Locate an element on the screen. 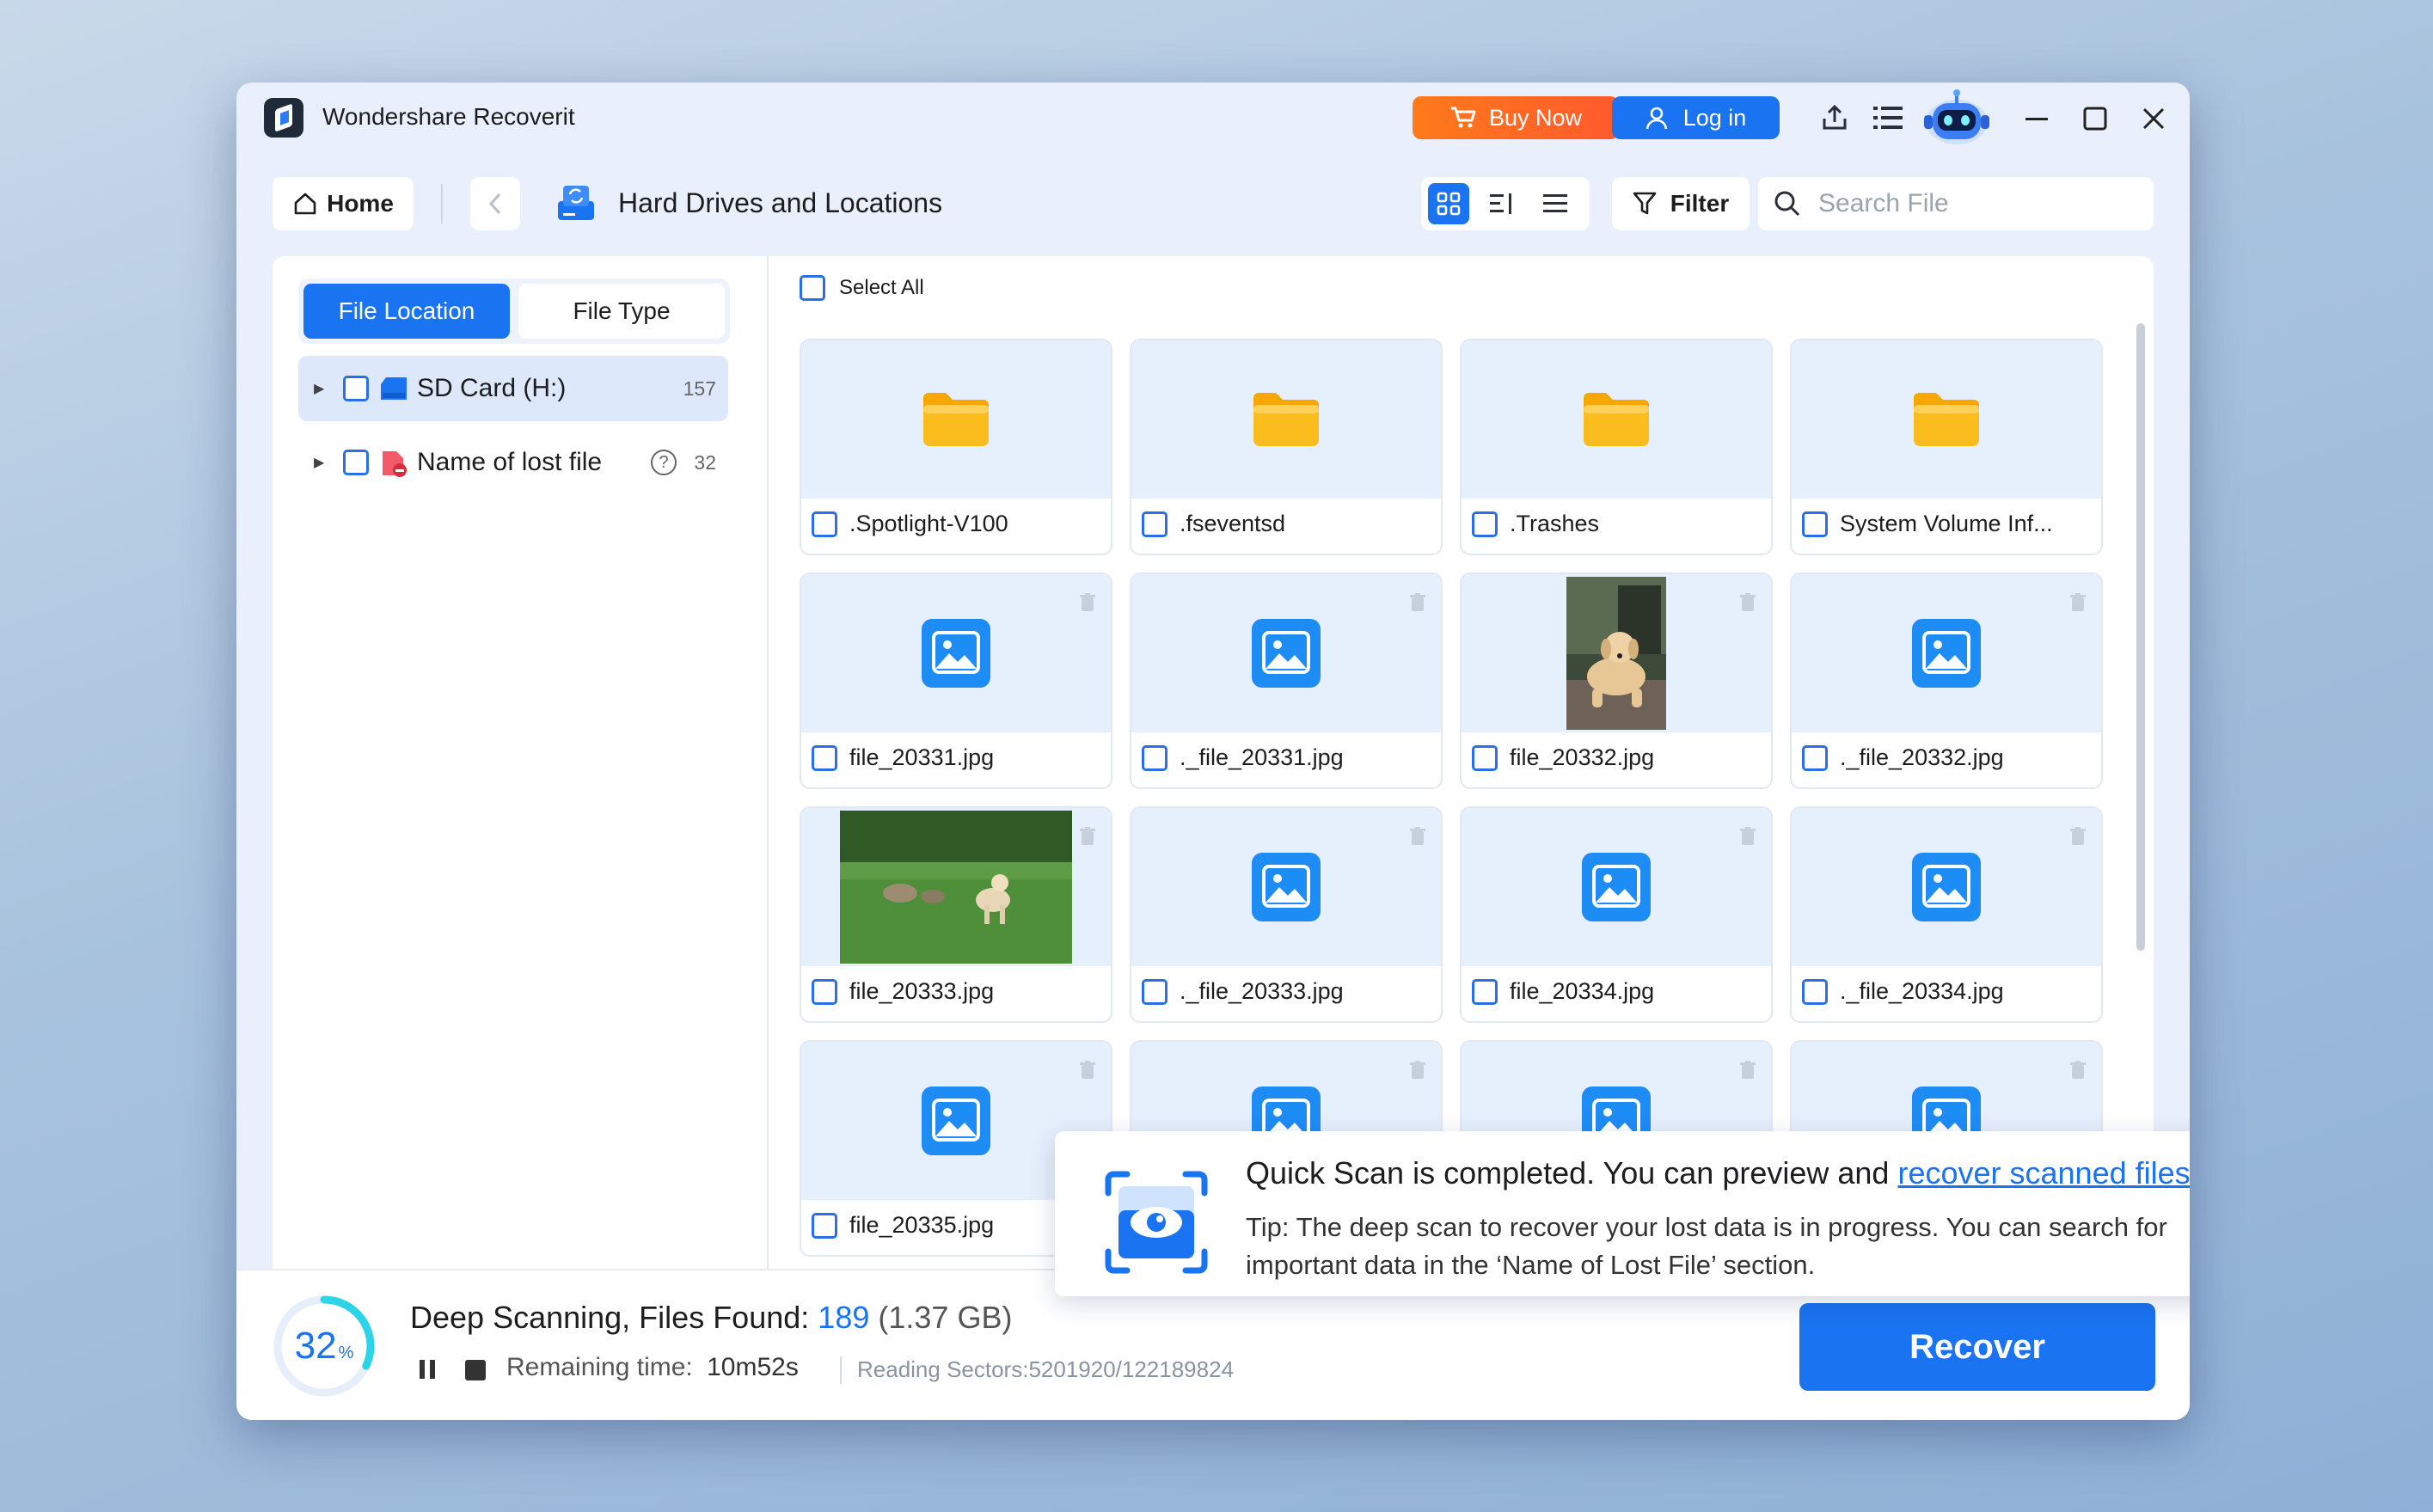  progress-percent: 32 % is located at coordinates (324, 1346).